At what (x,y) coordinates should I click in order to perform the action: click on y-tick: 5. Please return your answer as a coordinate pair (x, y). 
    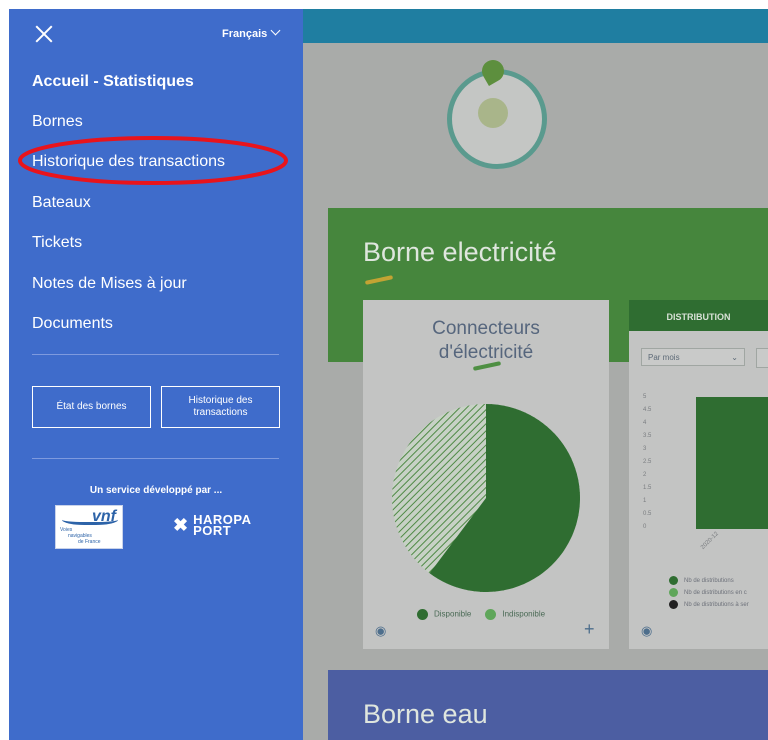
    Looking at the image, I should click on (645, 397).